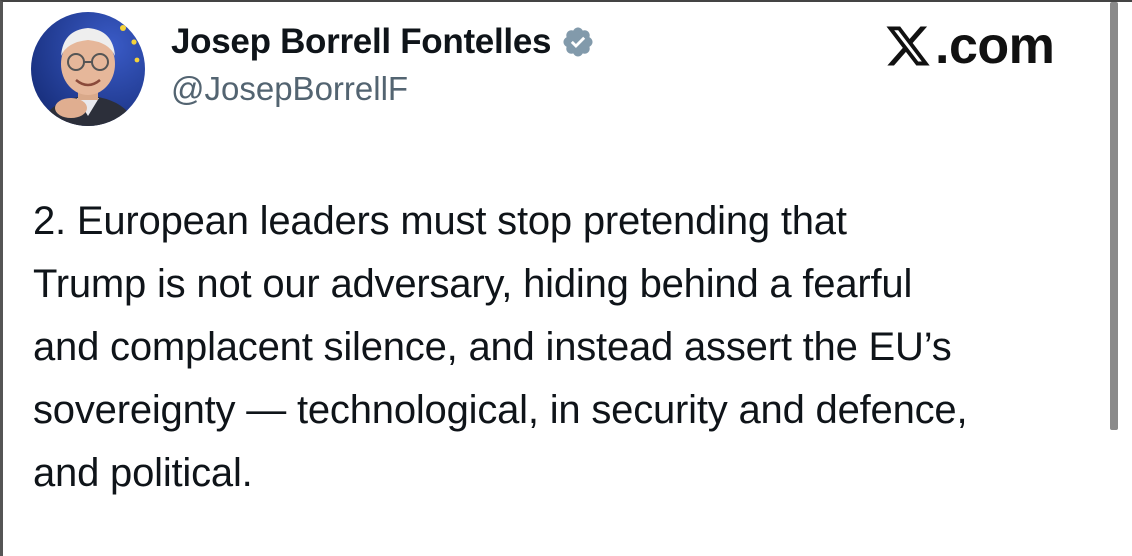 The width and height of the screenshot is (1132, 556). What do you see at coordinates (1114, 216) in the screenshot?
I see `scrollbar` at bounding box center [1114, 216].